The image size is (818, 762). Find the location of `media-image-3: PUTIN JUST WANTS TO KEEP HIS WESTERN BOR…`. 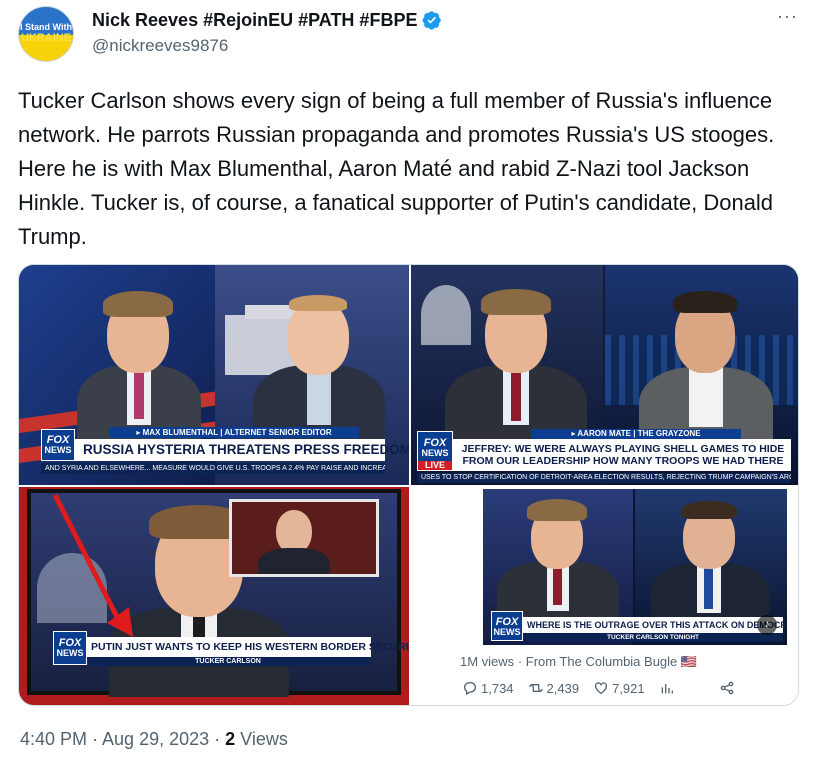

media-image-3: PUTIN JUST WANTS TO KEEP HIS WESTERN BOR… is located at coordinates (214, 596).